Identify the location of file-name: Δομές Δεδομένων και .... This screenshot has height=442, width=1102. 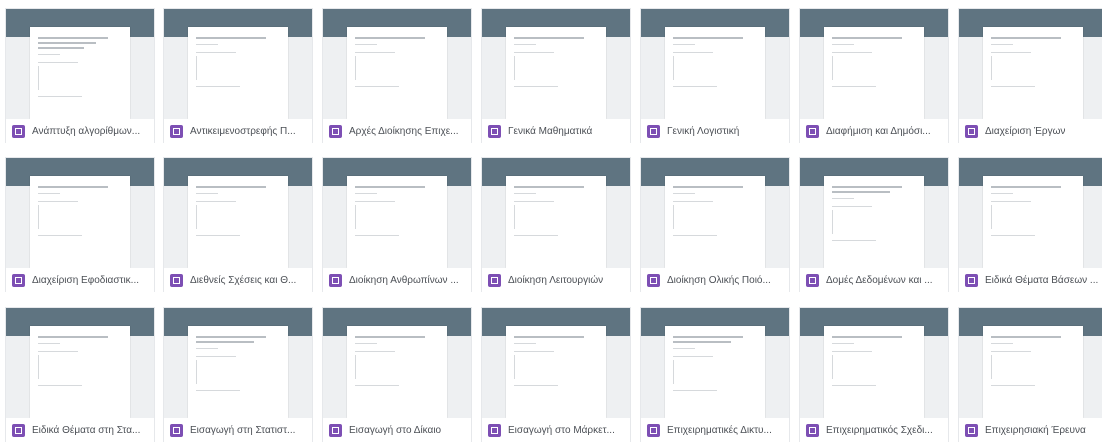
(879, 280).